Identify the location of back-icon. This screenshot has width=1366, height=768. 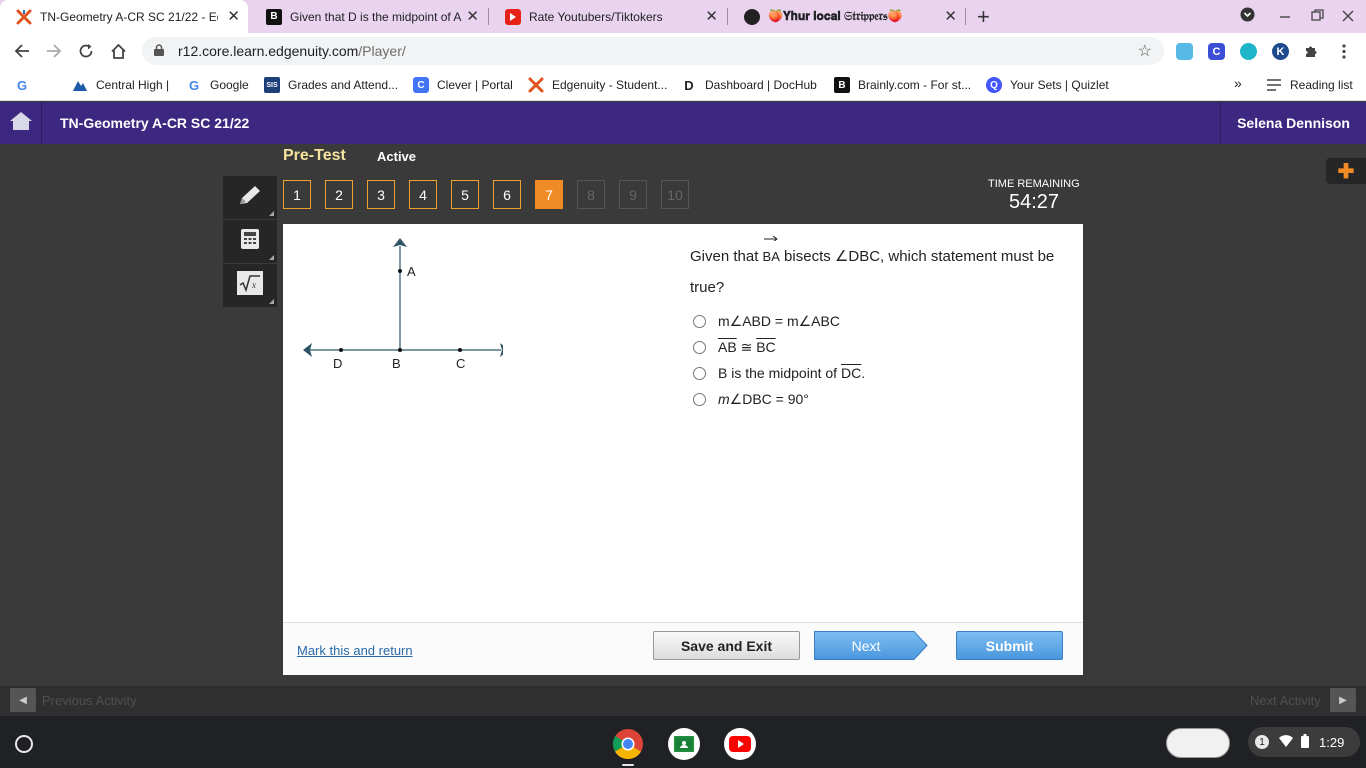
(22, 51).